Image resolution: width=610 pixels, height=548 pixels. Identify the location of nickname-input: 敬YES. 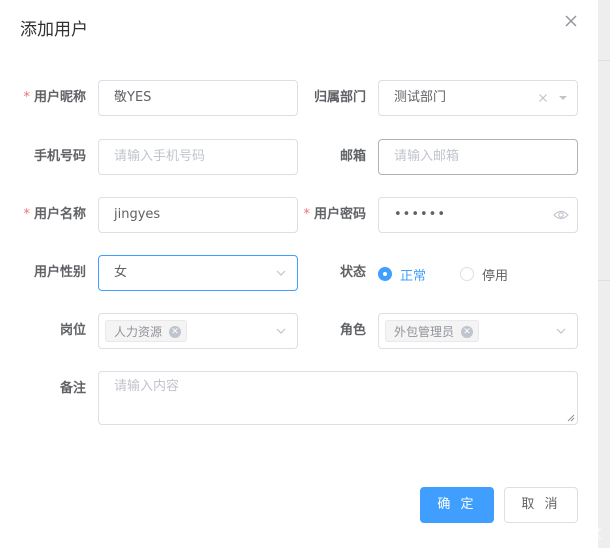
(198, 98).